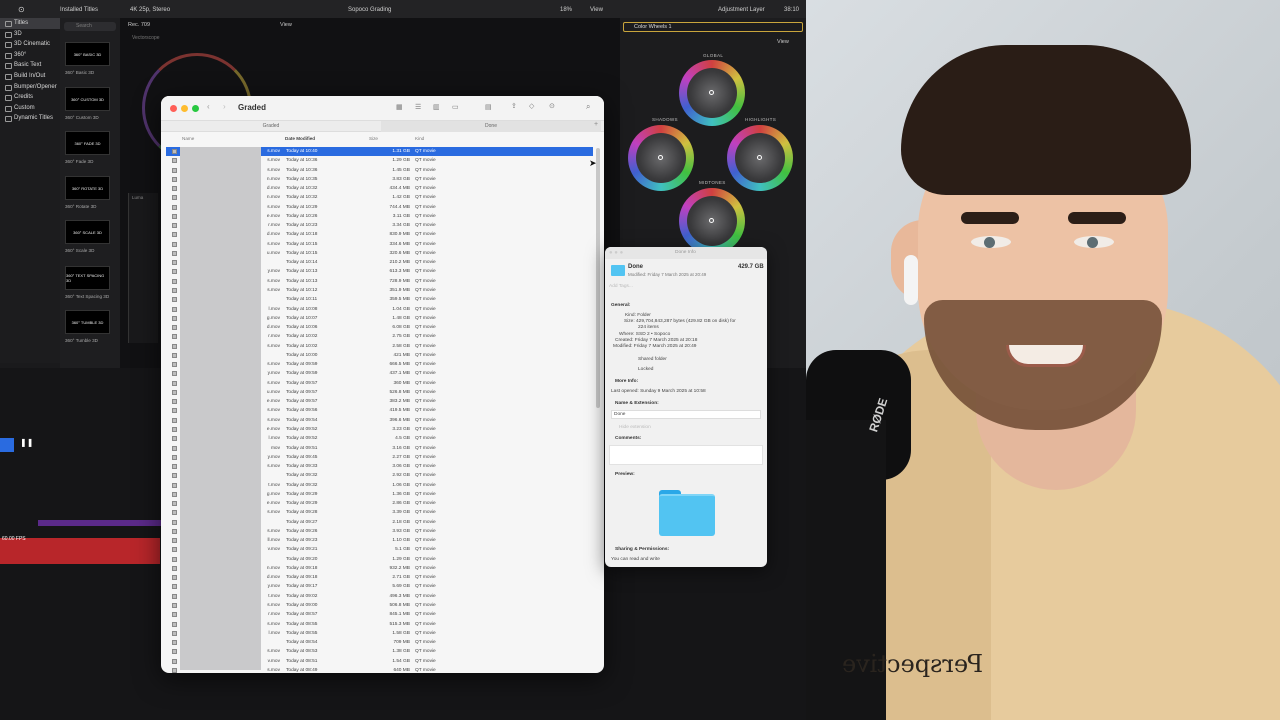 The width and height of the screenshot is (1280, 720). I want to click on library-item: Bumper/Opener, so click(30, 87).